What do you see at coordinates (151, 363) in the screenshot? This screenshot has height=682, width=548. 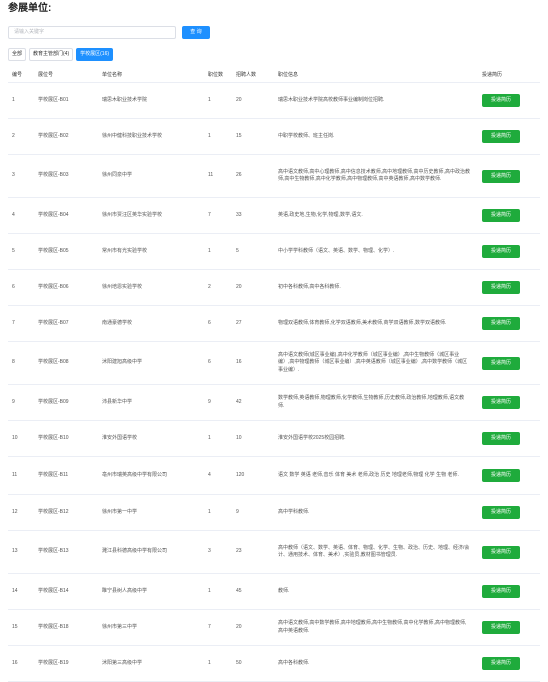 I see `cell-unit: 沭阳建旭高级中学` at bounding box center [151, 363].